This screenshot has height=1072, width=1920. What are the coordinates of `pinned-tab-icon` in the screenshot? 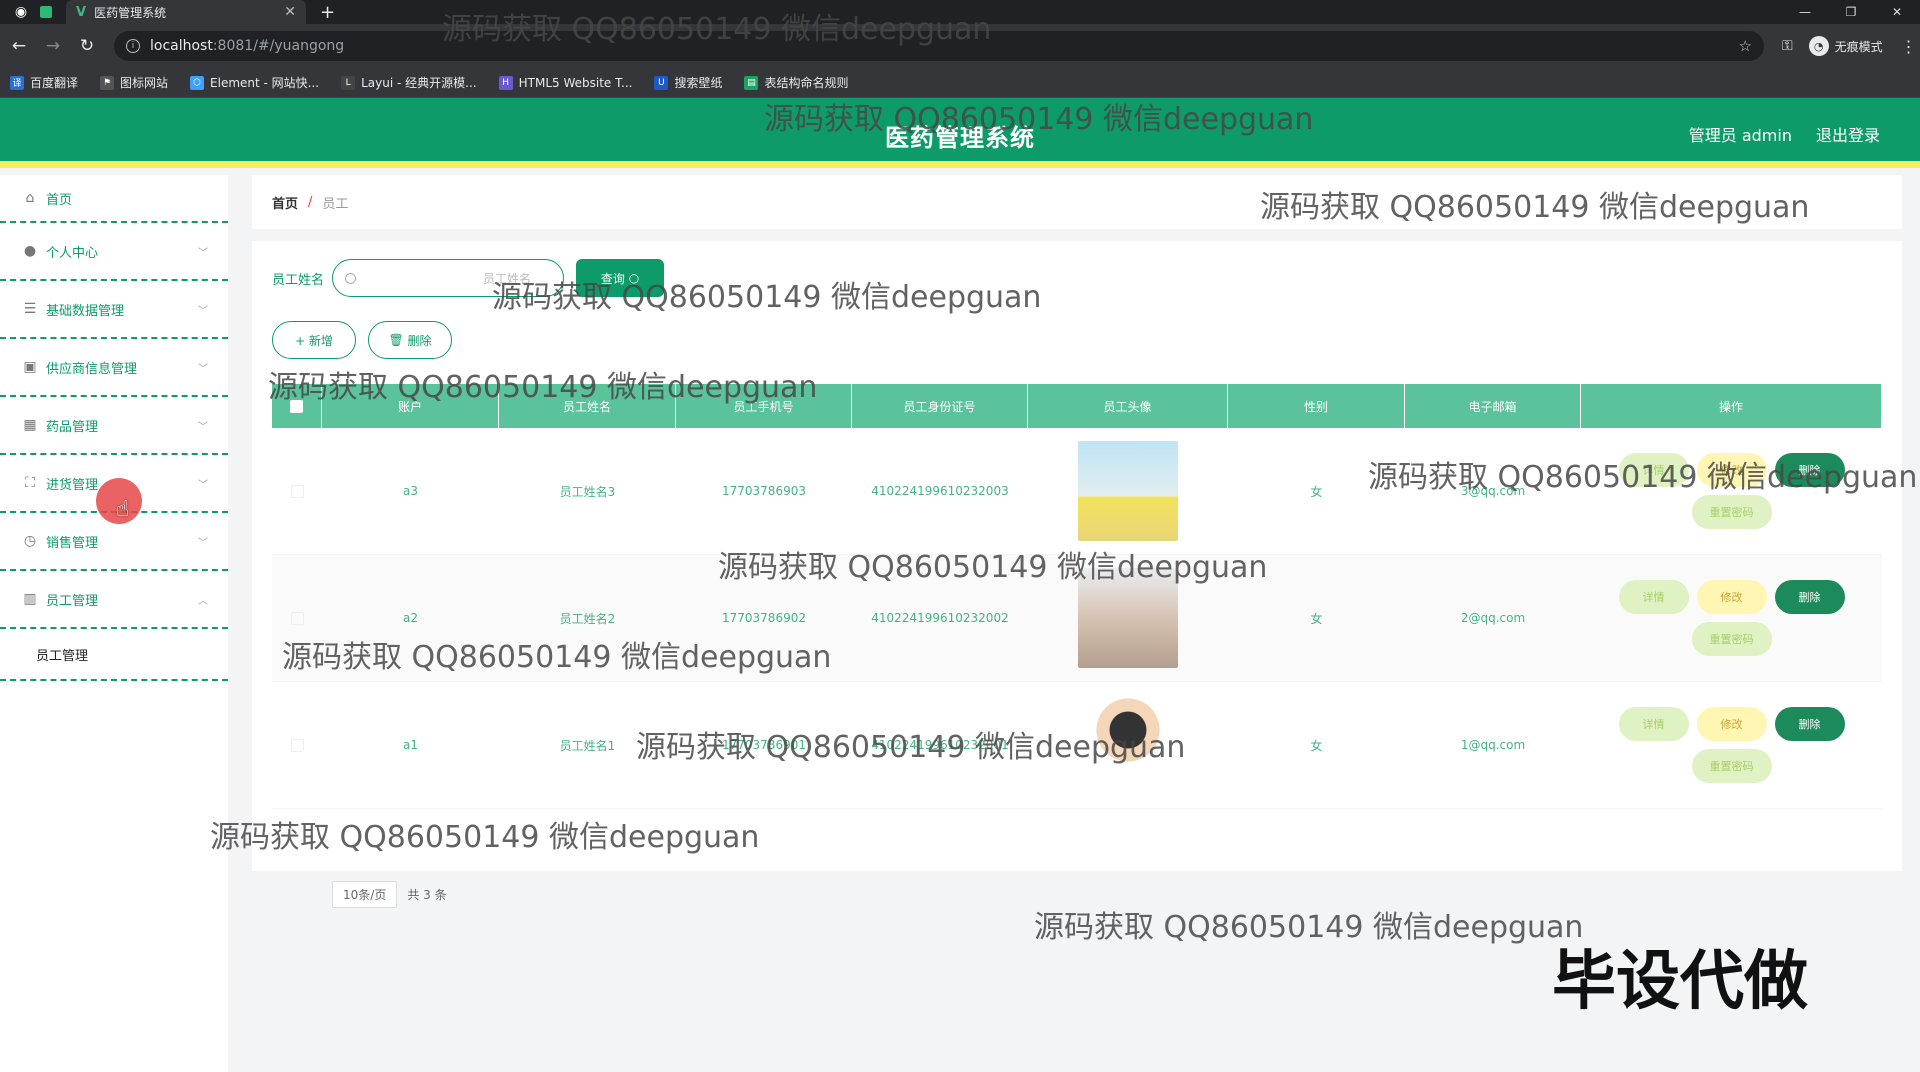 It's located at (46, 12).